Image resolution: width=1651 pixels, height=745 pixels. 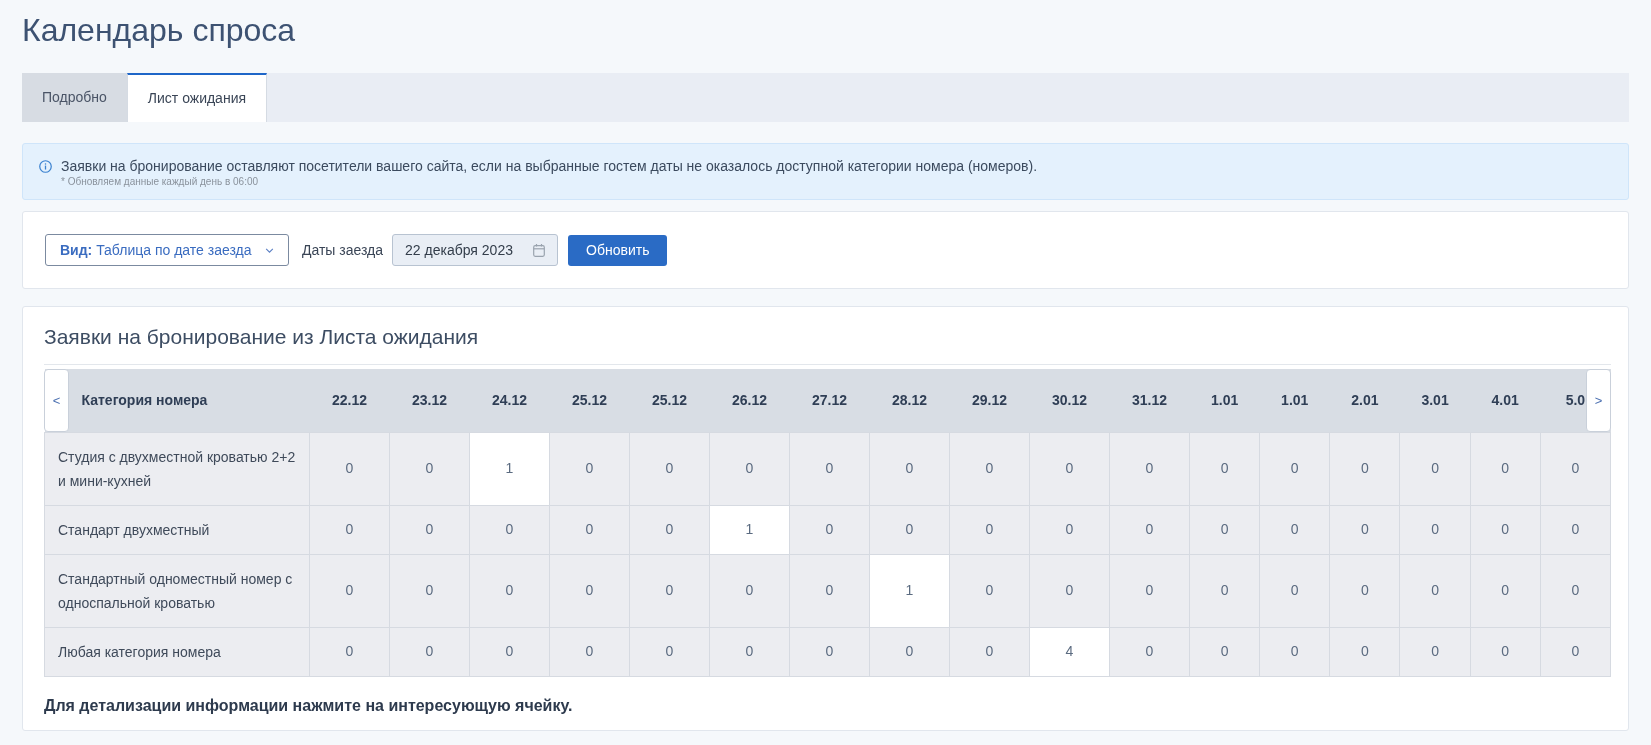 What do you see at coordinates (429, 400) in the screenshot?
I see `column-header: 23.12` at bounding box center [429, 400].